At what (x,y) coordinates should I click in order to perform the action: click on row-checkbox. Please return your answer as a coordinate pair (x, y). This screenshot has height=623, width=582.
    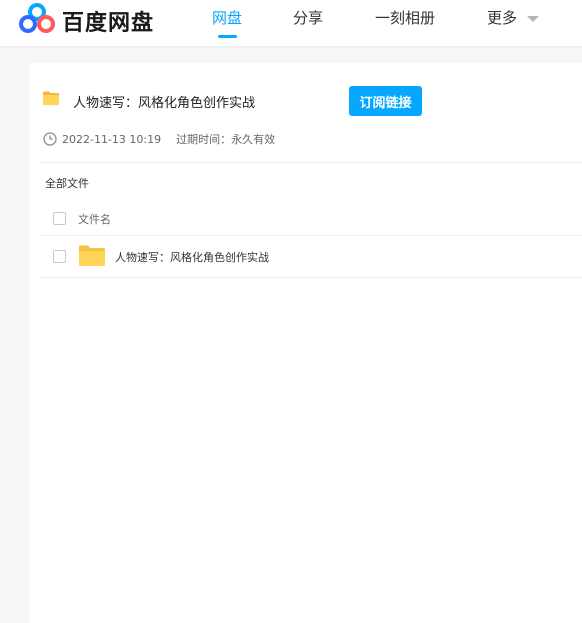
    Looking at the image, I should click on (59, 256).